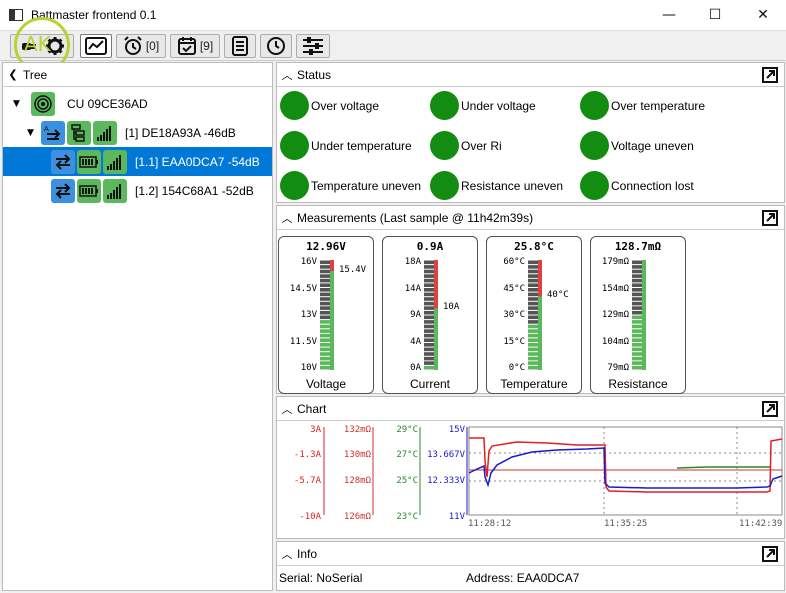 This screenshot has width=786, height=593. I want to click on history-button, so click(276, 46).